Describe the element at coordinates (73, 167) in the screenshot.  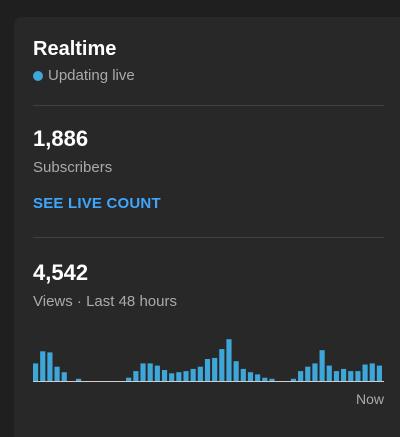
I see `subscriber-label: Subscribers` at that location.